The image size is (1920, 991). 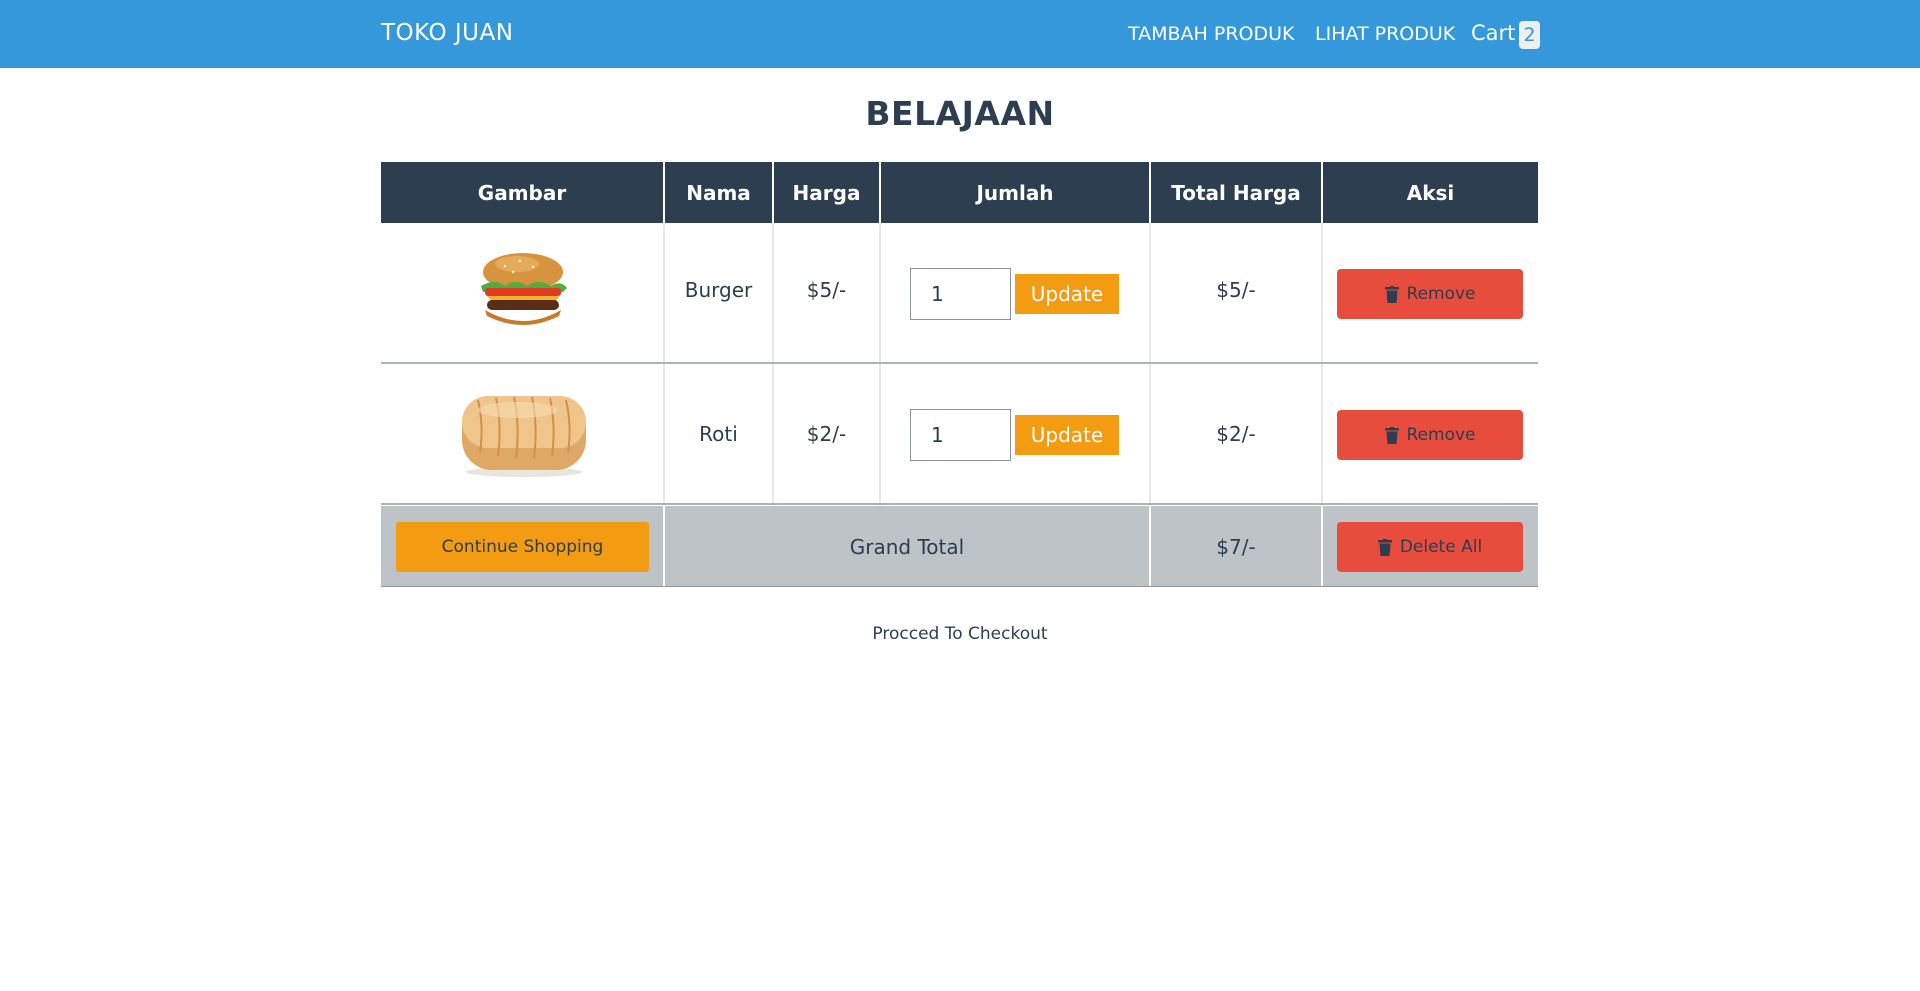 I want to click on header-harga: Harga, so click(x=826, y=192).